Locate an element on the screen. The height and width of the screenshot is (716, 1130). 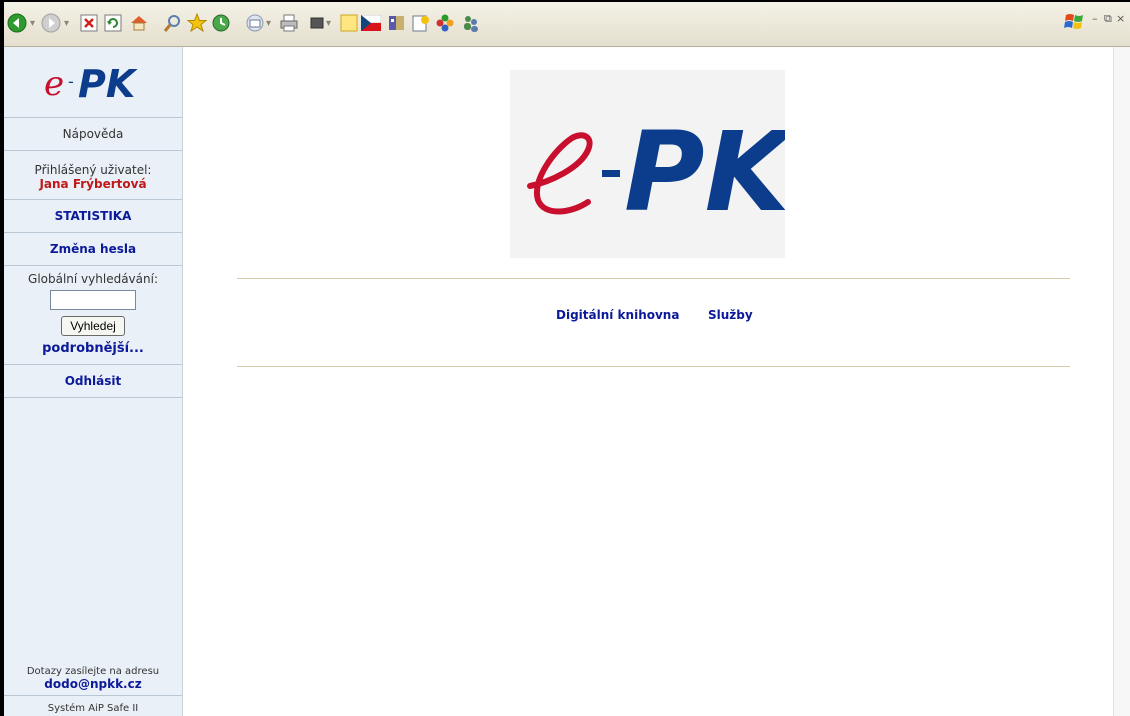
sidebar-logo: e - PK is located at coordinates (93, 82).